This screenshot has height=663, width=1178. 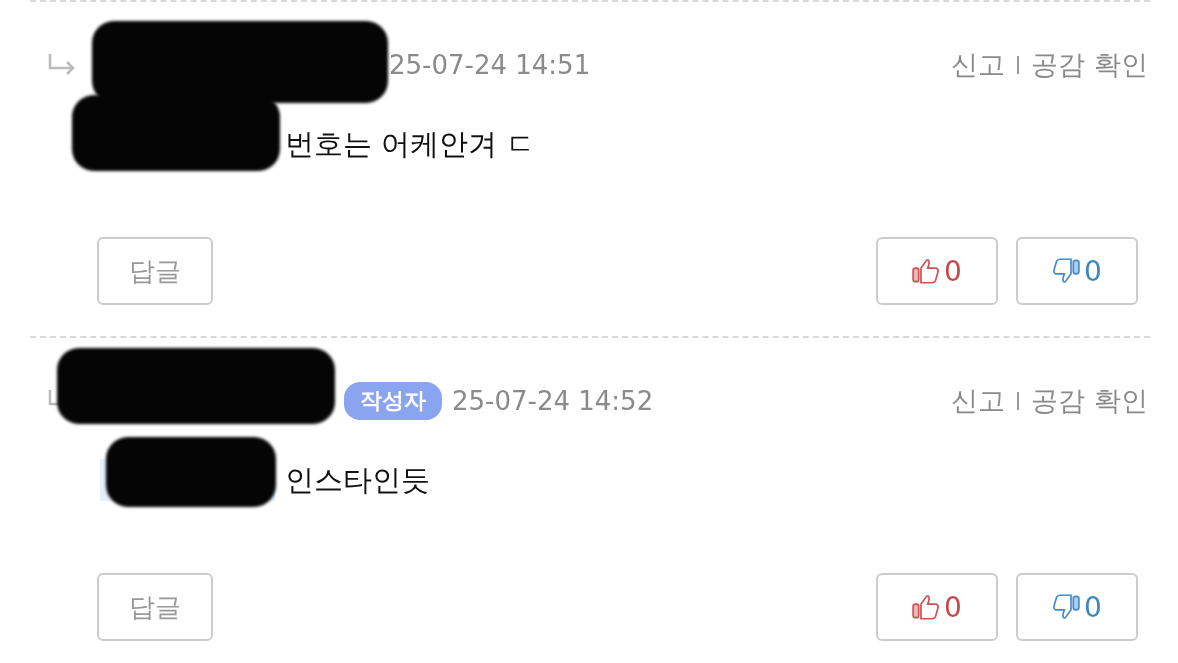 I want to click on comment-text: 인스타인듯, so click(x=357, y=480).